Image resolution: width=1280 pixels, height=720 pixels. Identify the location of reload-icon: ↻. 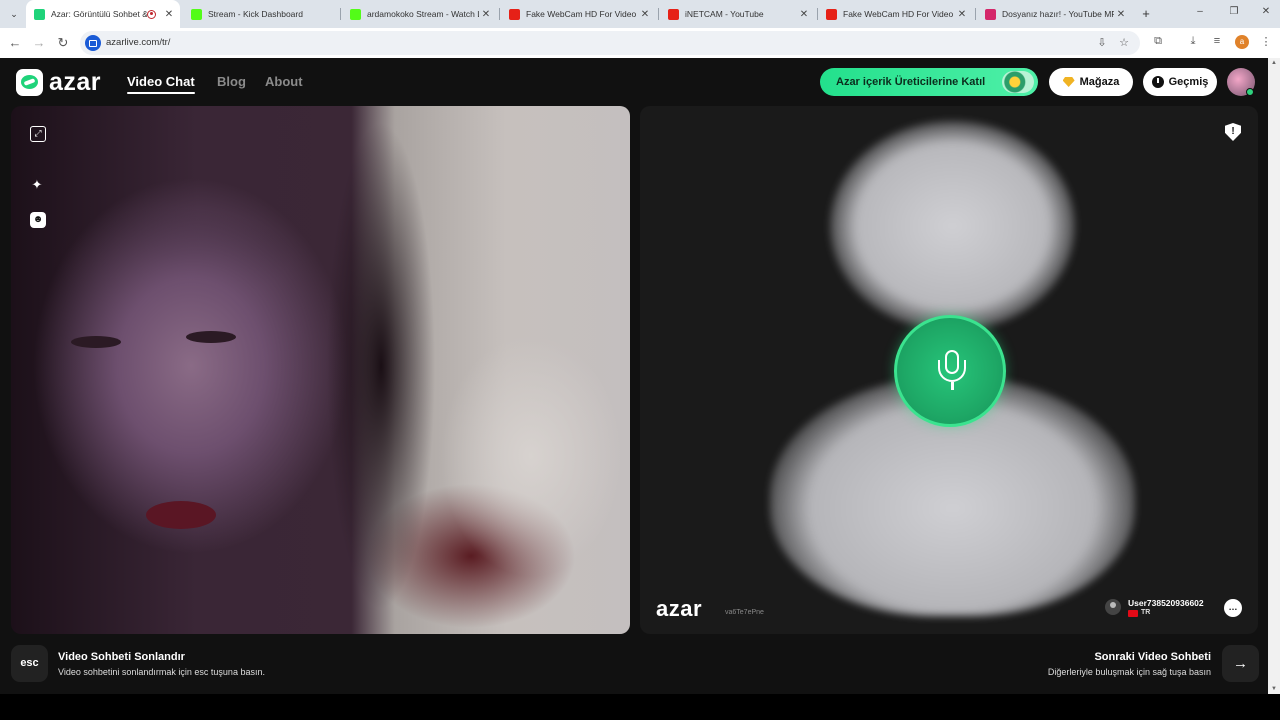
(63, 43).